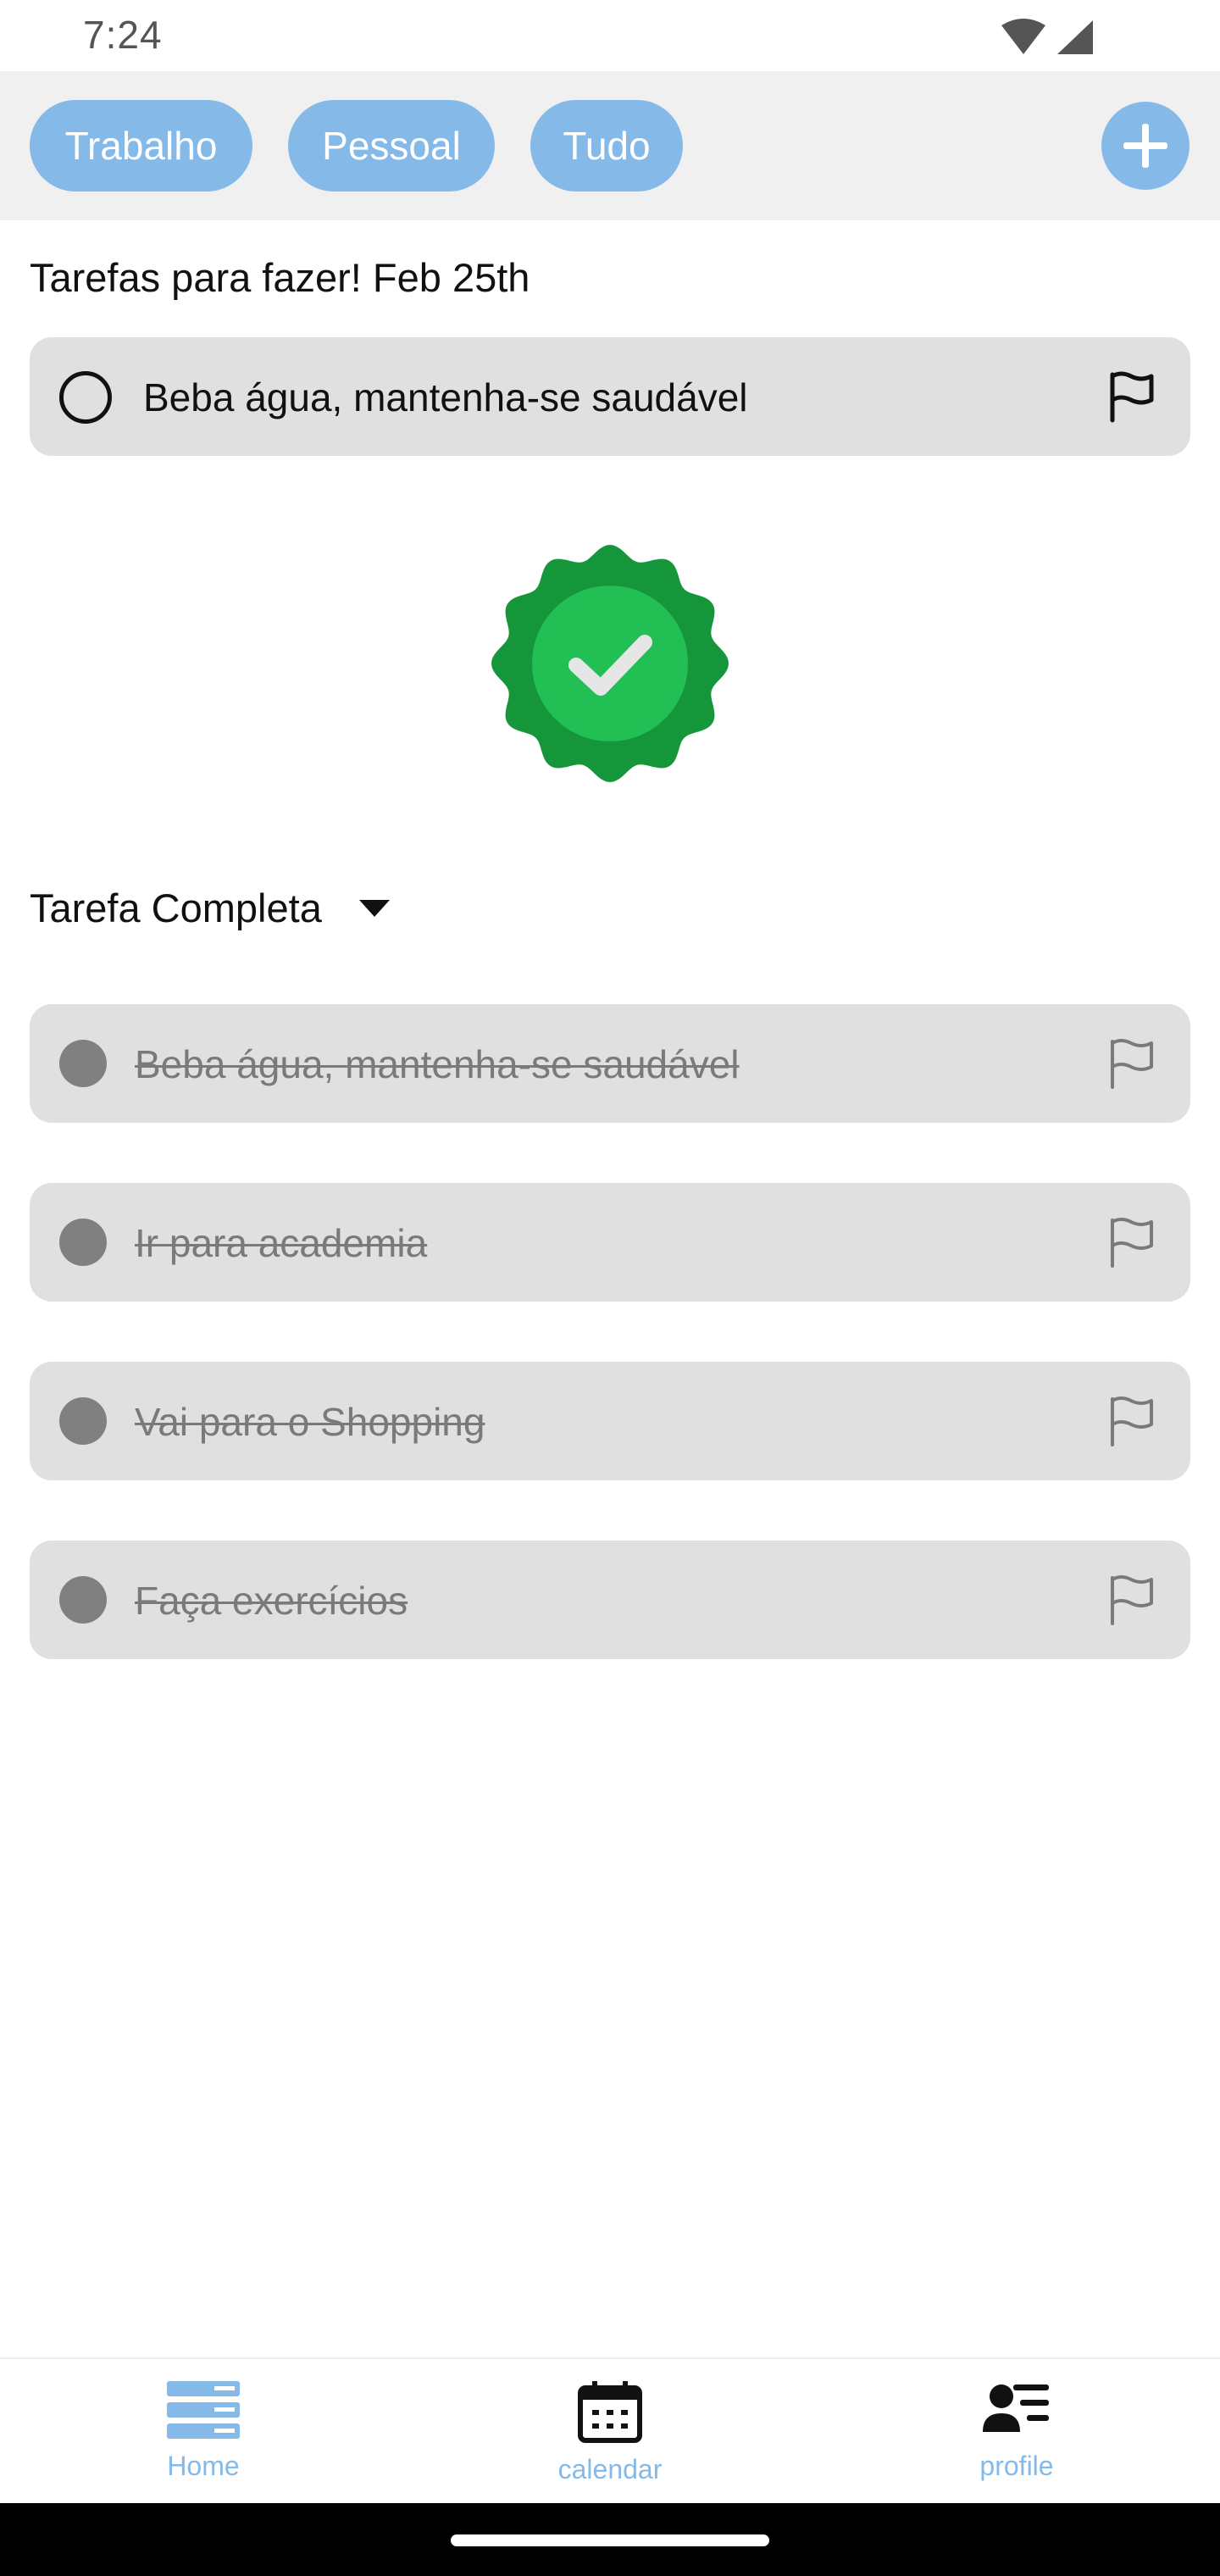 This screenshot has height=2576, width=1220. What do you see at coordinates (203, 2410) in the screenshot?
I see `home-stack-icon` at bounding box center [203, 2410].